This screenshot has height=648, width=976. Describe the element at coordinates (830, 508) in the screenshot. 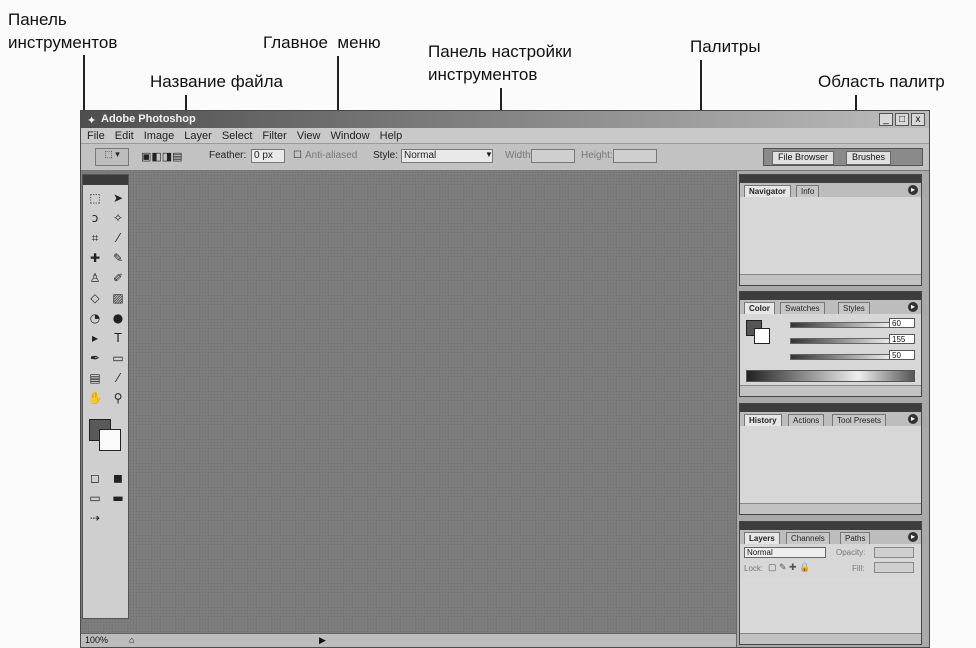

I see `history-footer-buttons` at that location.